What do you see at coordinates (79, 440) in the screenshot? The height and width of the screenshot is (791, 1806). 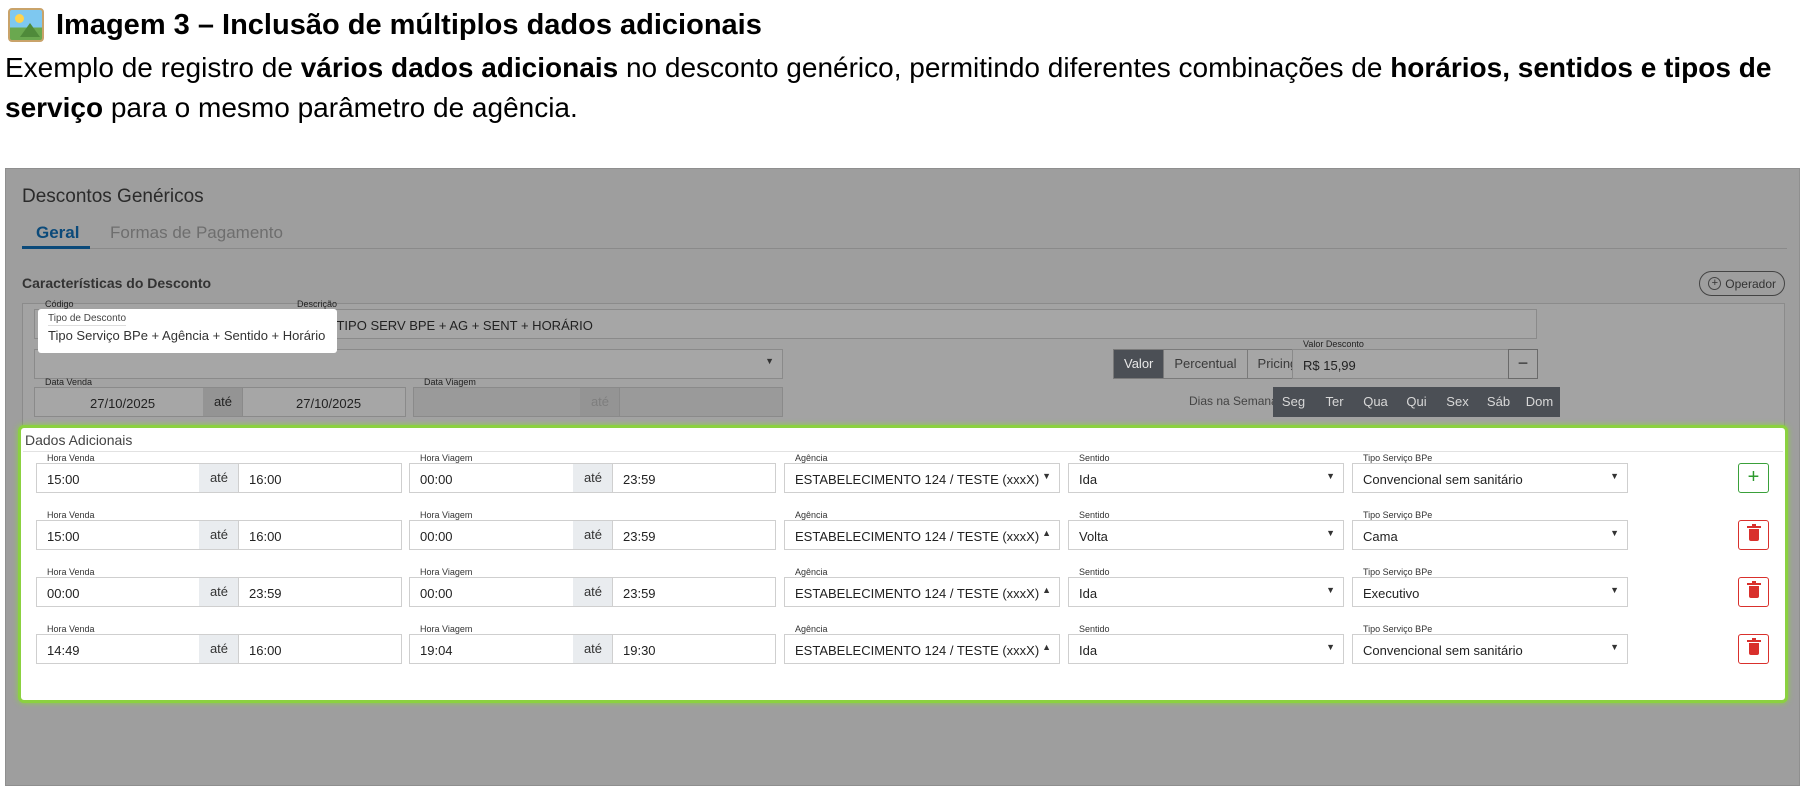 I see `dados-adicionais-title: Dados Adicionais` at bounding box center [79, 440].